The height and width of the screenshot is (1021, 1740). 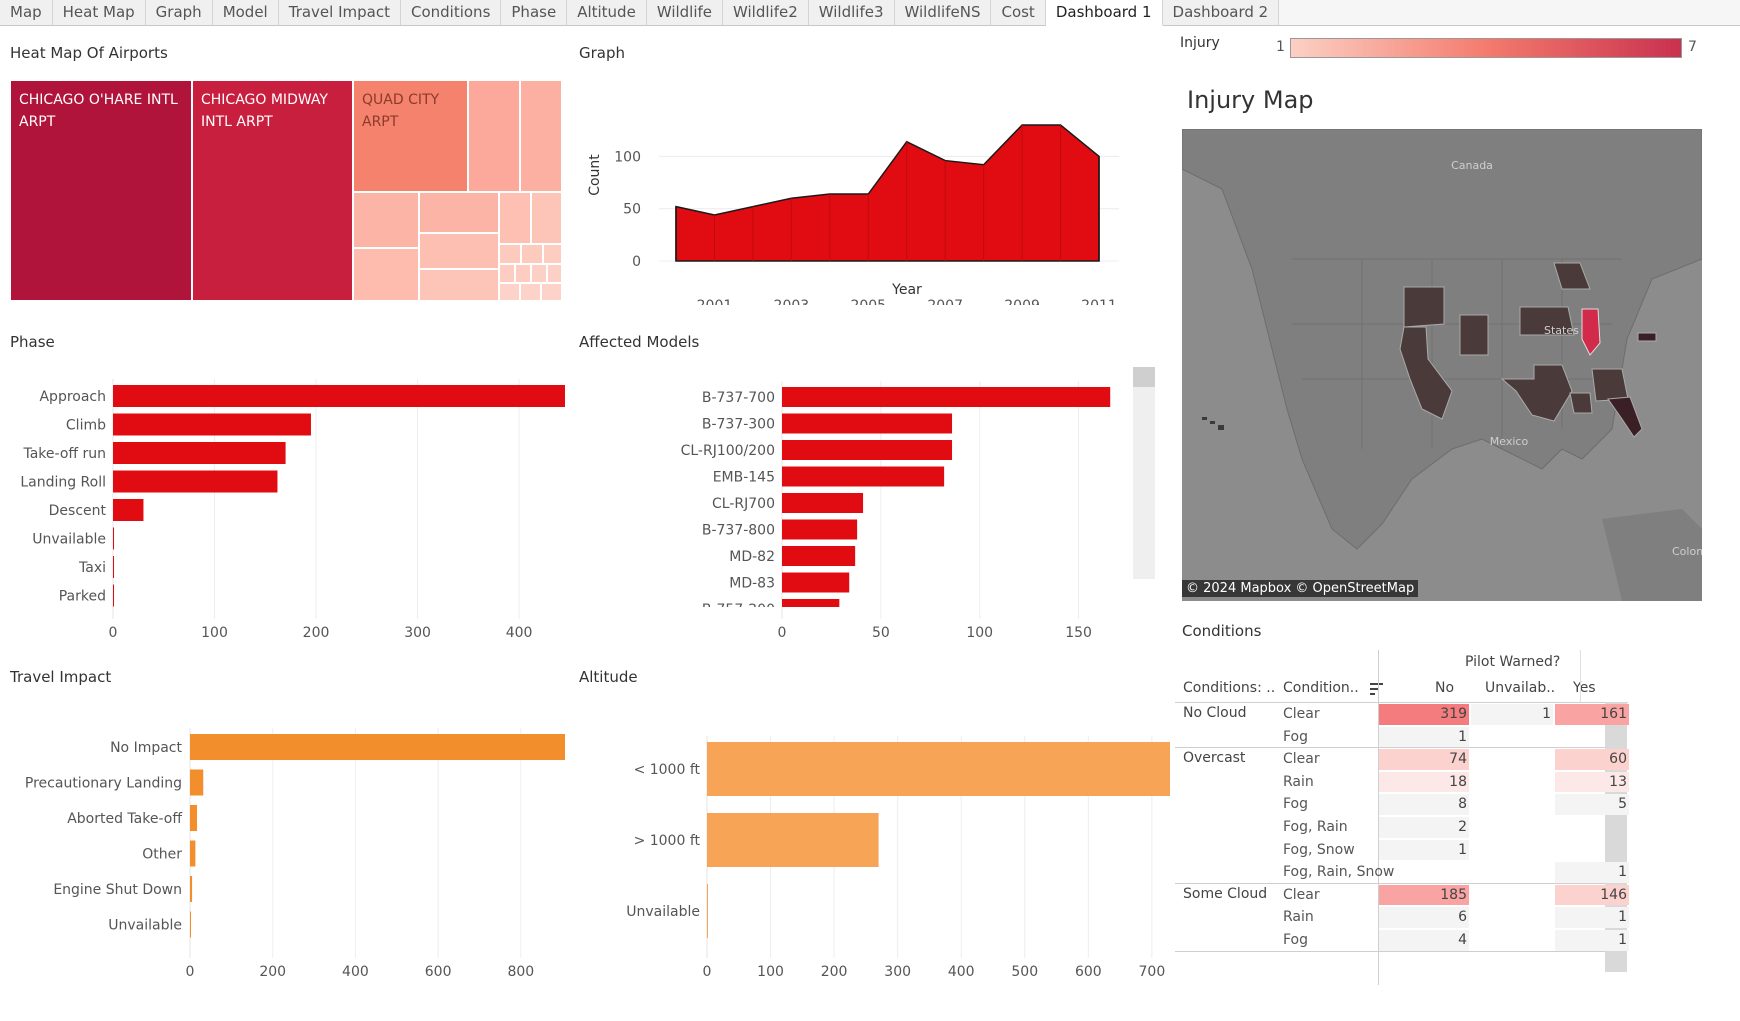 I want to click on cell-value-no: 74, so click(x=1427, y=759).